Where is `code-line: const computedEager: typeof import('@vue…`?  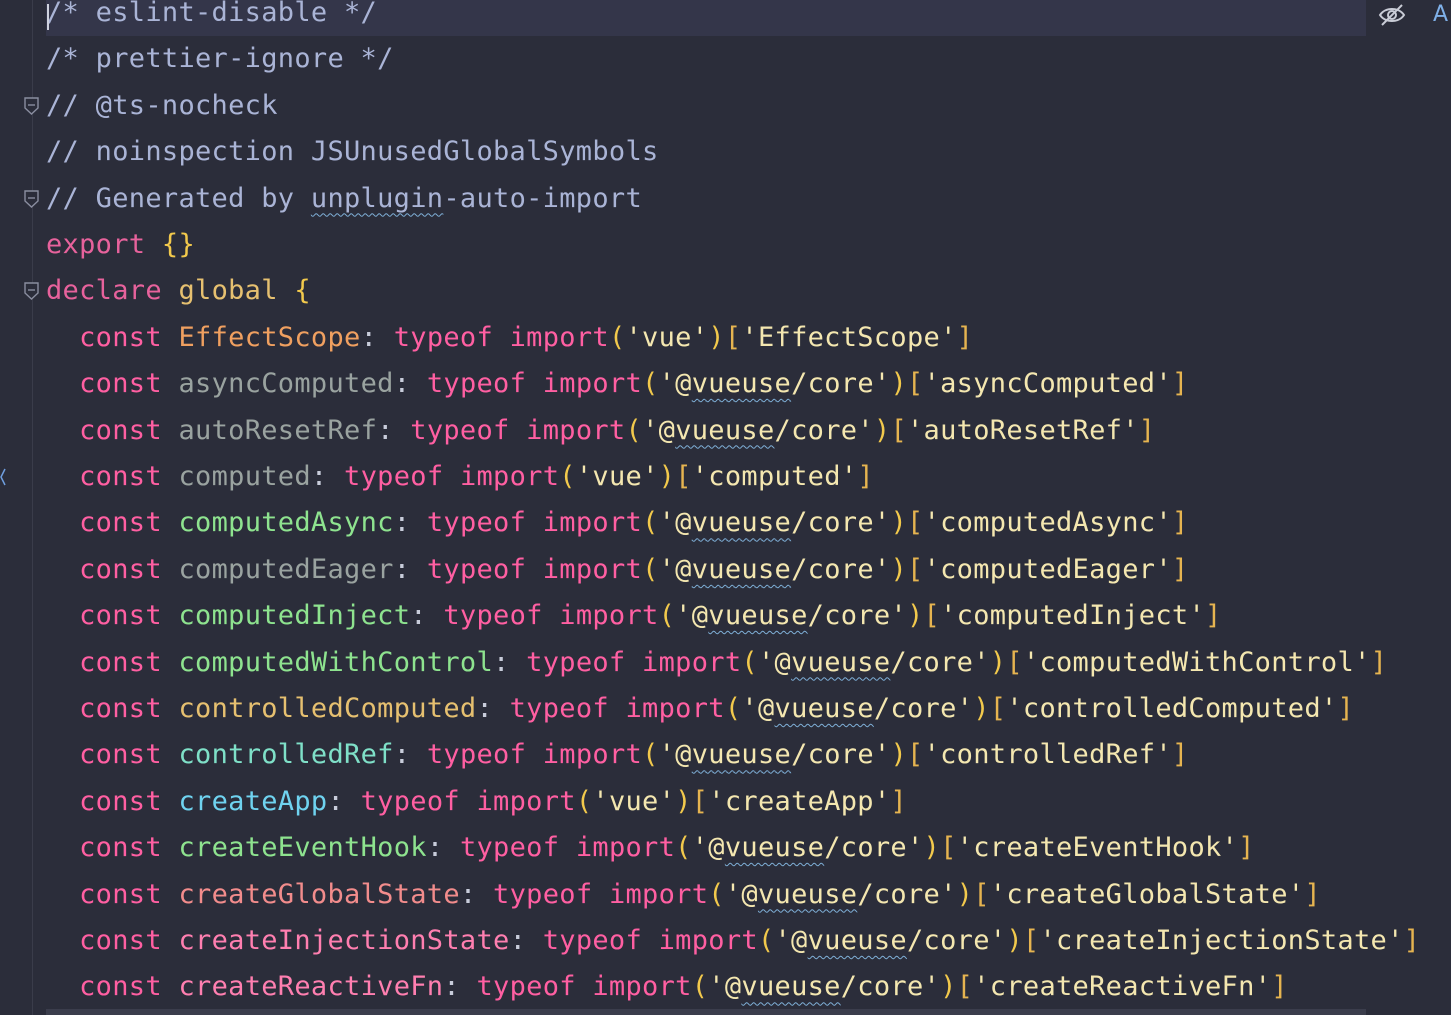
code-line: const computedEager: typeof import('@vue… is located at coordinates (617, 570).